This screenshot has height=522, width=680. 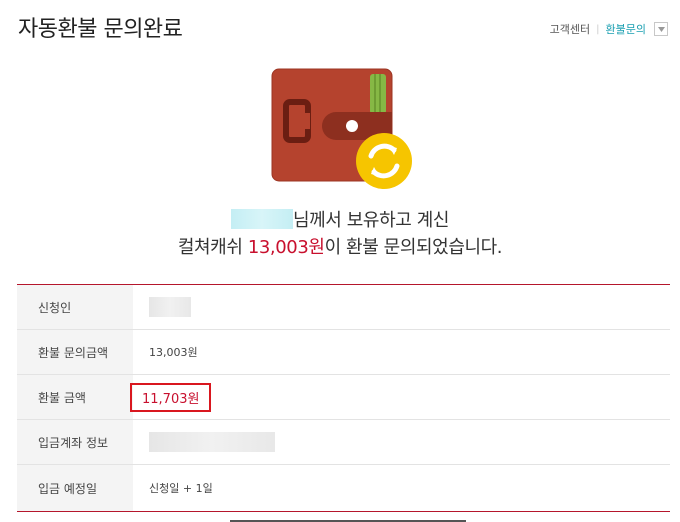 I want to click on account-label: 입금계좌 정보, so click(x=75, y=442).